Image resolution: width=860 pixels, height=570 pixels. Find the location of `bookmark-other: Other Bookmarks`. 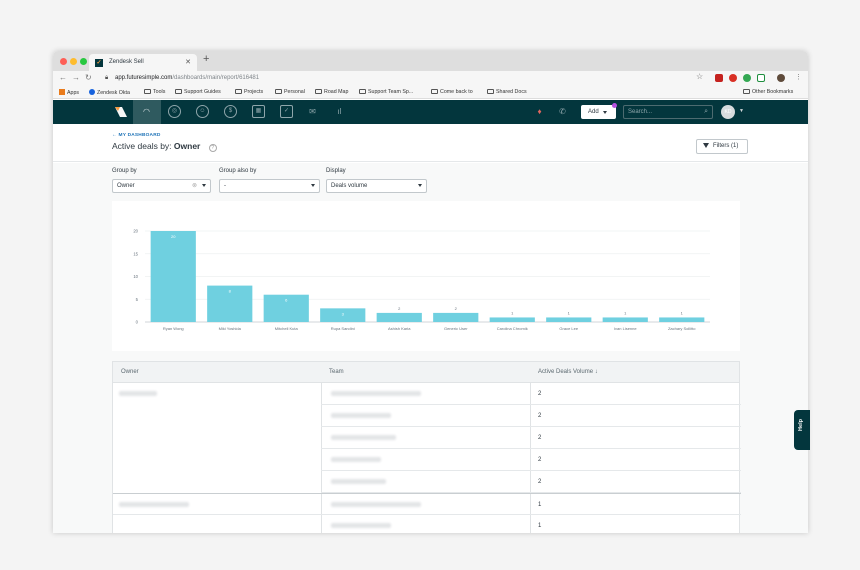

bookmark-other: Other Bookmarks is located at coordinates (768, 92).